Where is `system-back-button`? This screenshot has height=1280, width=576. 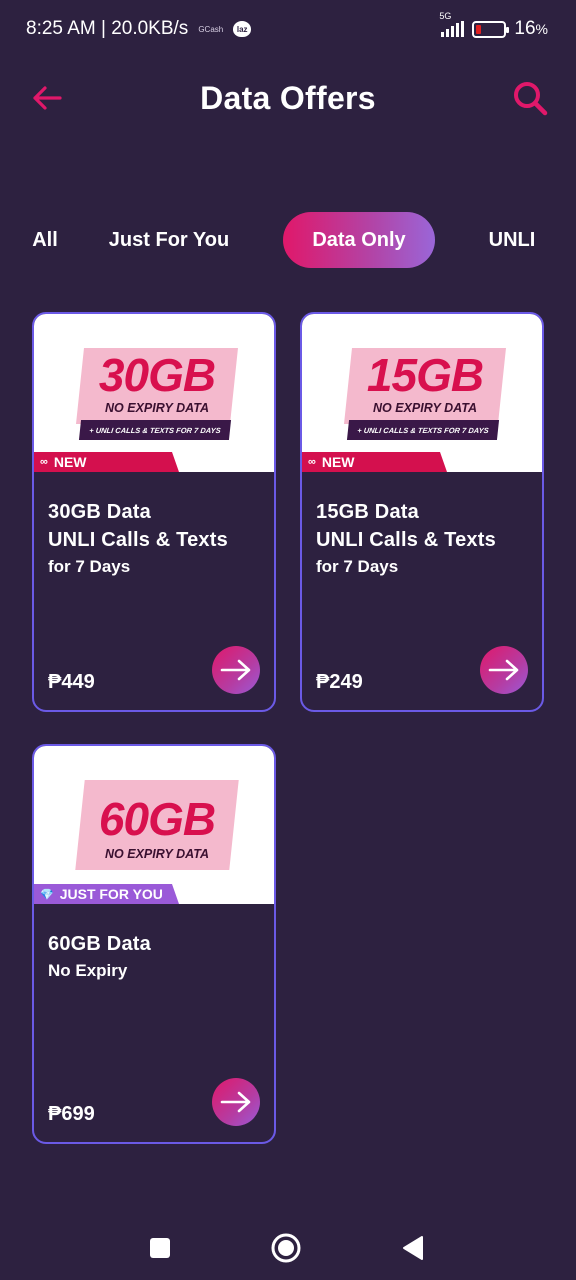 system-back-button is located at coordinates (412, 1248).